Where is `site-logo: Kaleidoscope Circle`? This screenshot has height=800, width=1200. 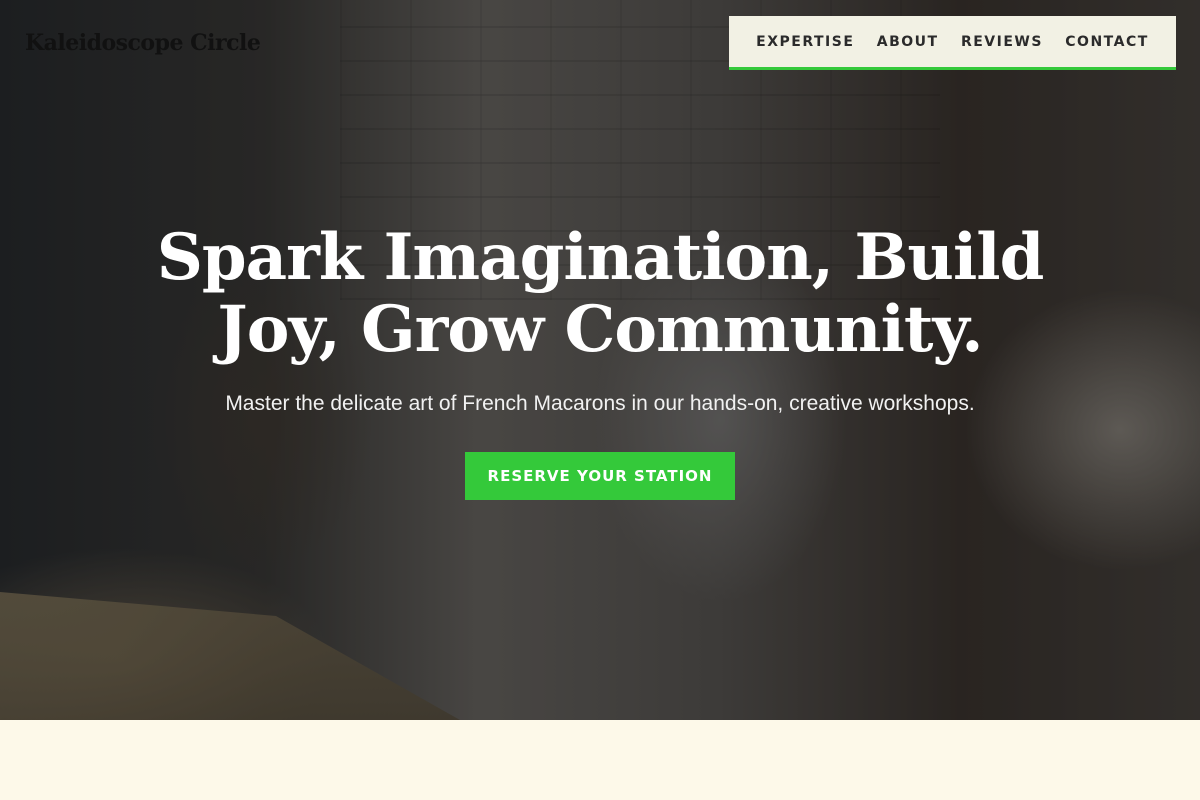
site-logo: Kaleidoscope Circle is located at coordinates (143, 43).